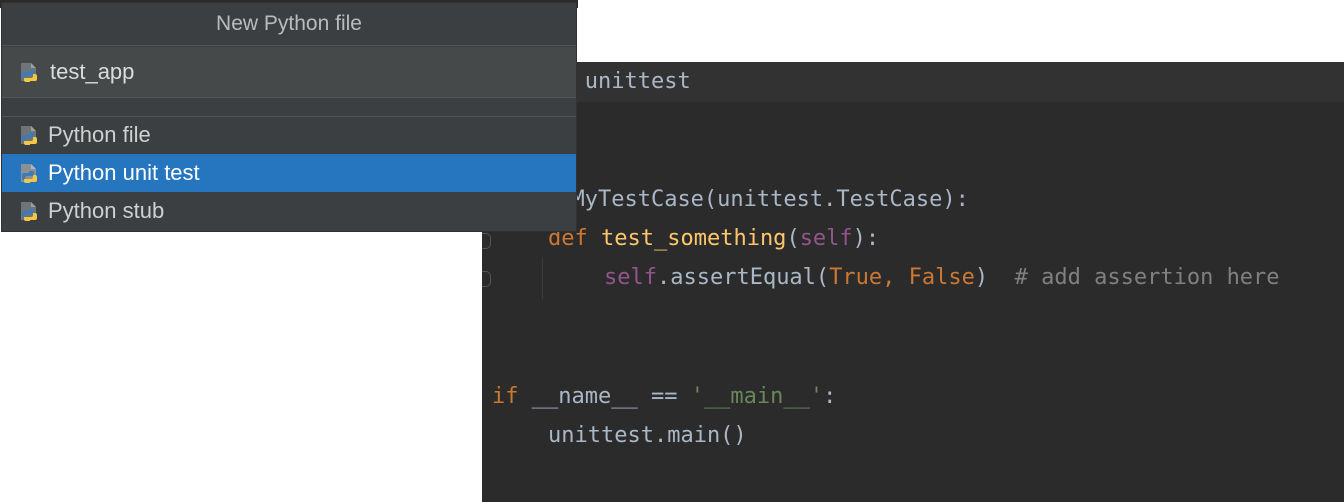 This screenshot has height=502, width=1344. I want to click on code-text: ,, so click(895, 277).